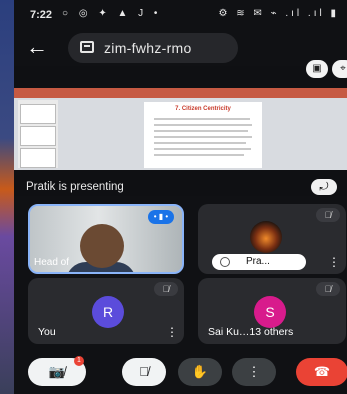 This screenshot has height=394, width=347. Describe the element at coordinates (79, 361) in the screenshot. I see `notification-badge: 1` at that location.